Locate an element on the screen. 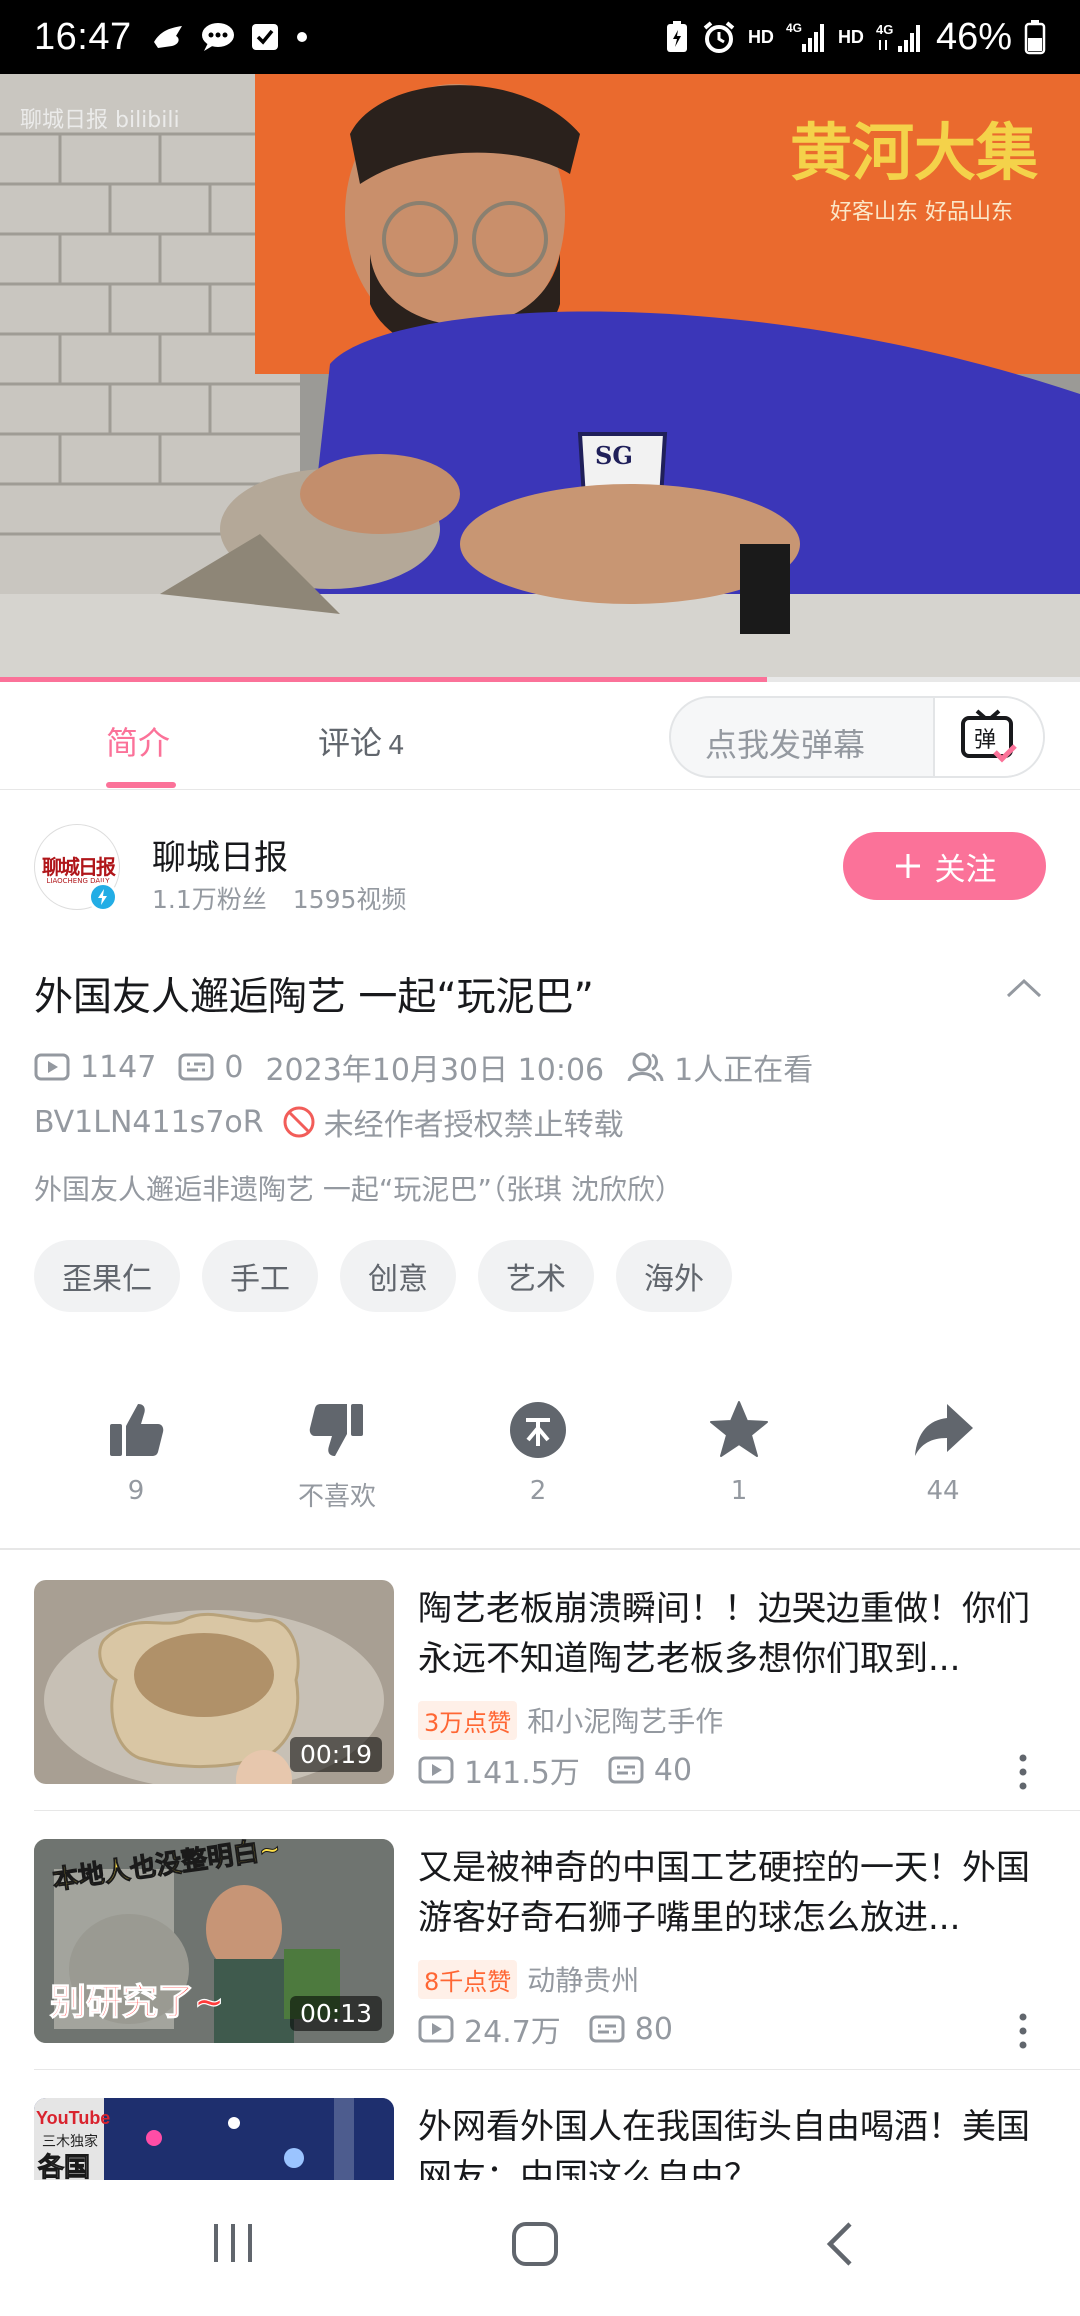  tab-intro: 简介 is located at coordinates (138, 741).